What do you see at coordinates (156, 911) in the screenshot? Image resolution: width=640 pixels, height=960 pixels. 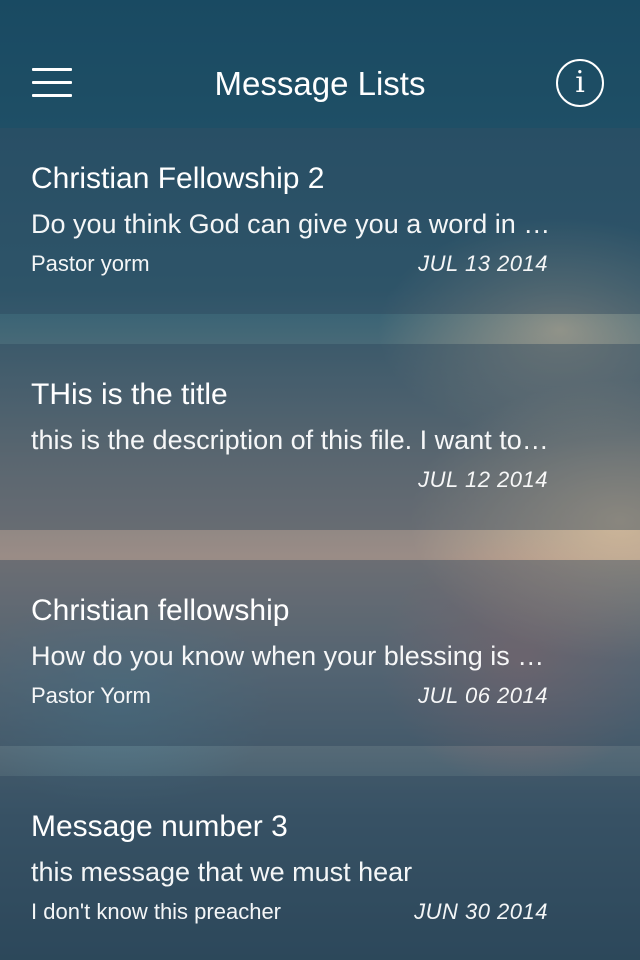 I see `message-author: I don't know this preacher` at bounding box center [156, 911].